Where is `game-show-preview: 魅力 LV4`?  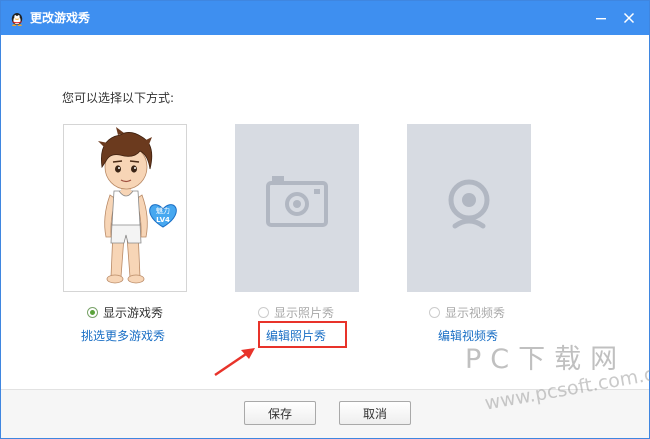 game-show-preview: 魅力 LV4 is located at coordinates (125, 208).